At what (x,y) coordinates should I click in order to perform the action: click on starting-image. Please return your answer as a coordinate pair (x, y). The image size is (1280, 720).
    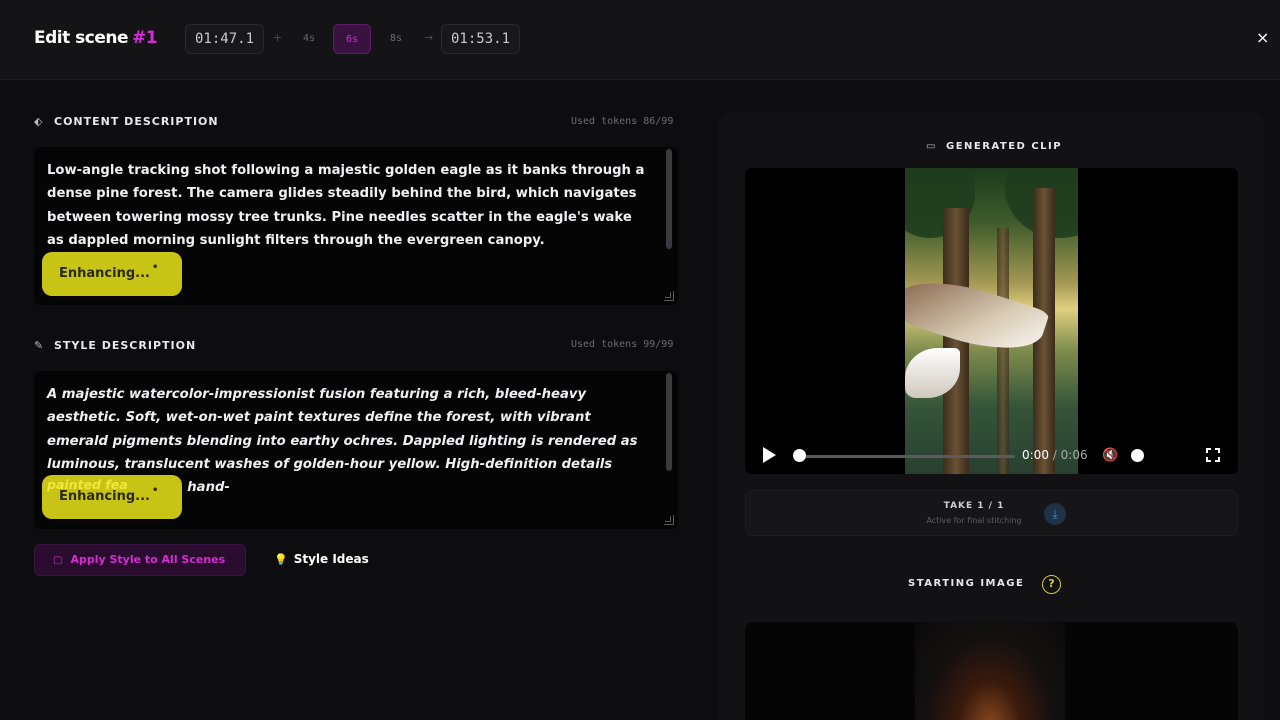
    Looking at the image, I should click on (991, 671).